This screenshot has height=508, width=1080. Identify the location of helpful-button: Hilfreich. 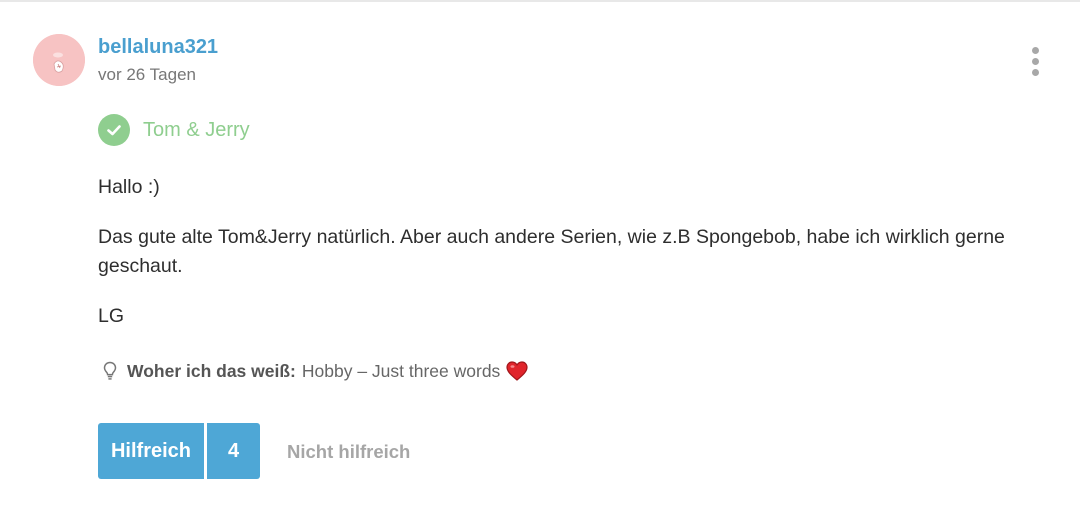
(151, 451).